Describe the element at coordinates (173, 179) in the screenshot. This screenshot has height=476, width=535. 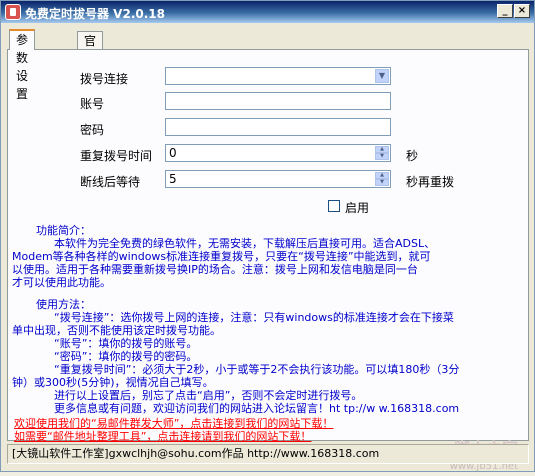
I see `wait-time-value: 5` at that location.